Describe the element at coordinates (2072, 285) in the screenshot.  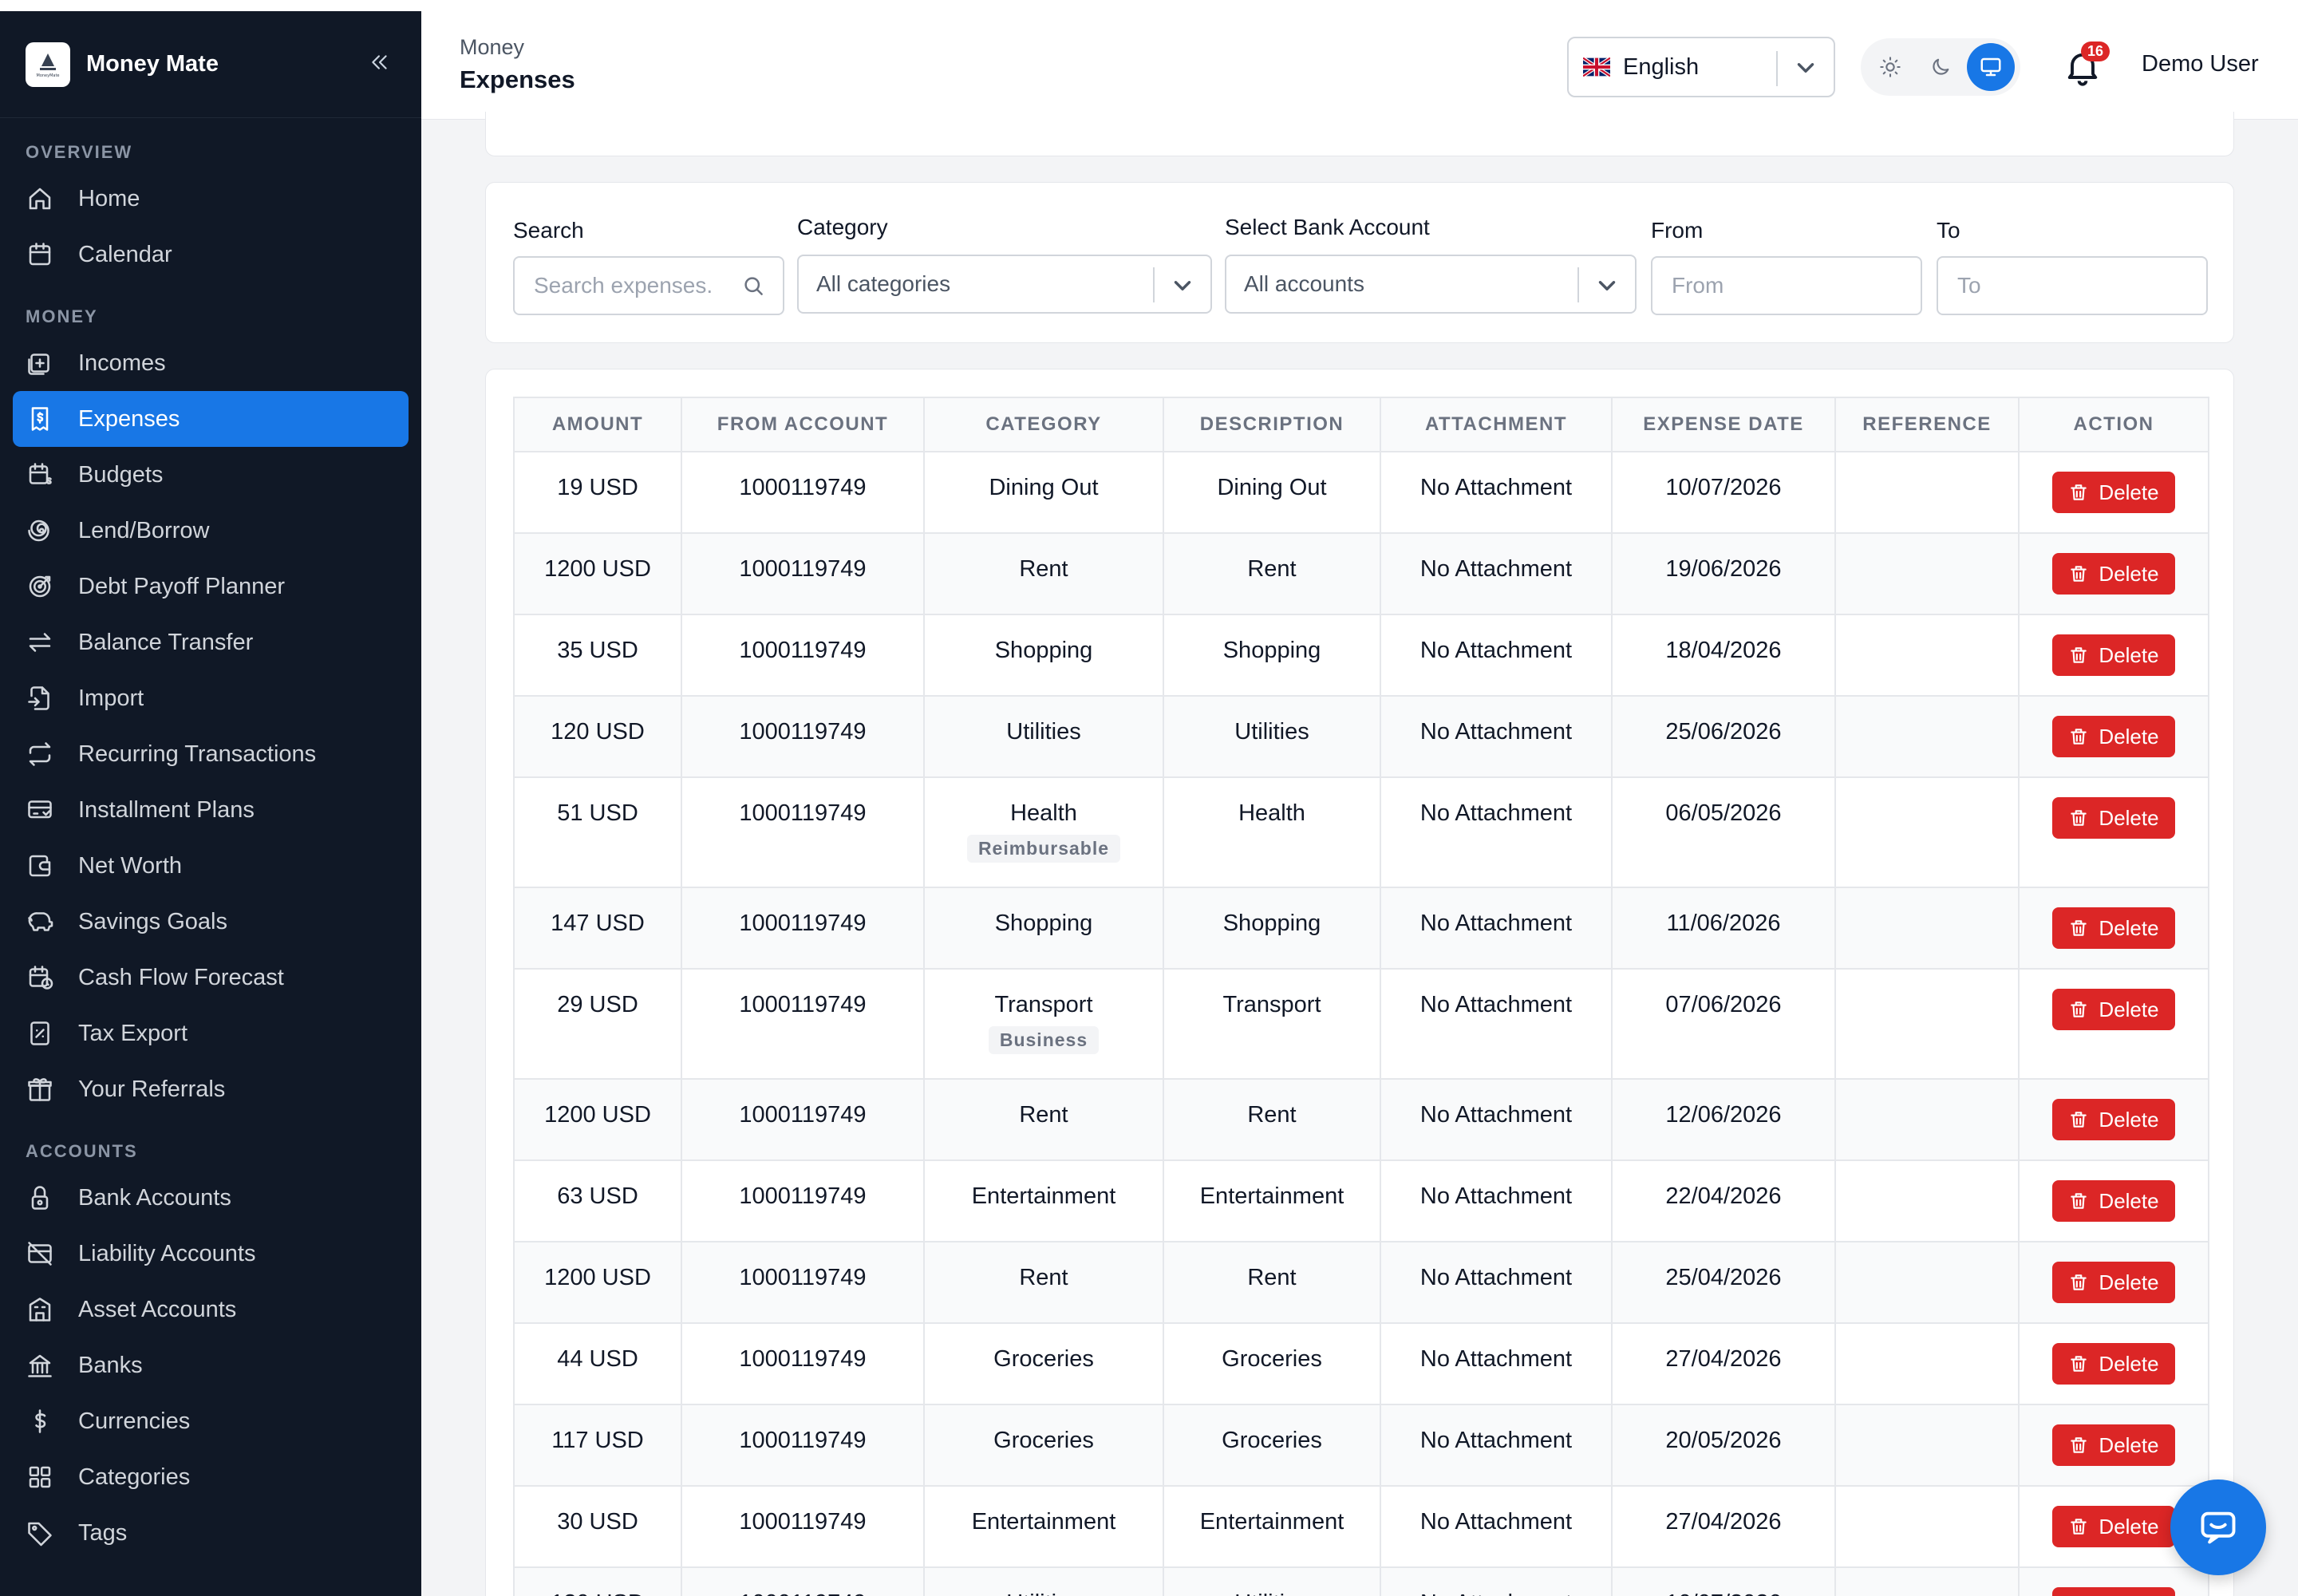
I see `to-date-input: To` at that location.